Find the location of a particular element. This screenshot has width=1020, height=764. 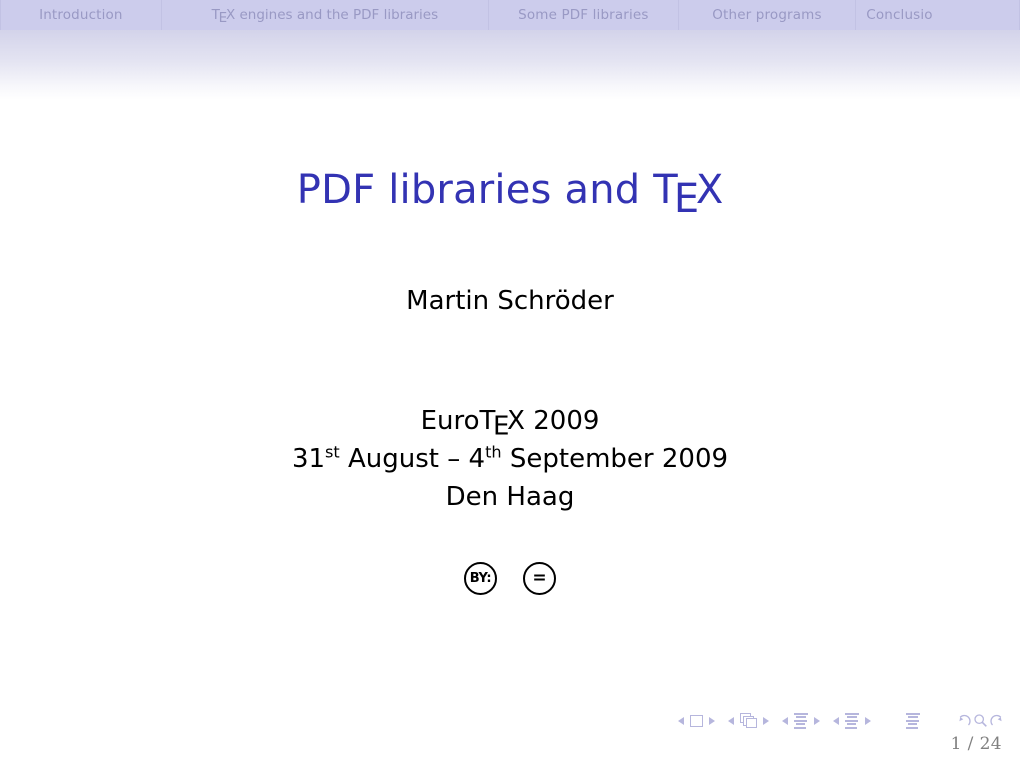

history-navigation-group is located at coordinates (980, 720).